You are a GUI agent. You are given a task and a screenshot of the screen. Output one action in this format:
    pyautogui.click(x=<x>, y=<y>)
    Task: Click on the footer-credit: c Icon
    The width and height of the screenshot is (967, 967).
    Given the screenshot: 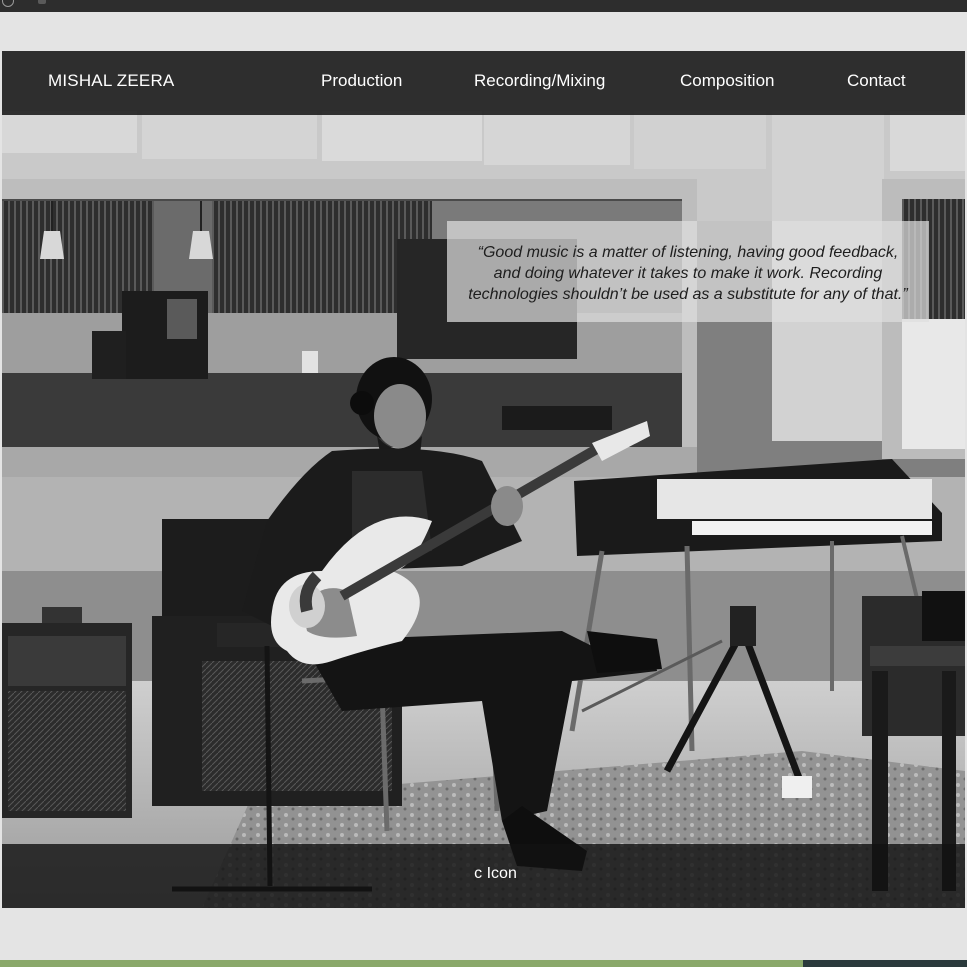 What is the action you would take?
    pyautogui.click(x=495, y=873)
    